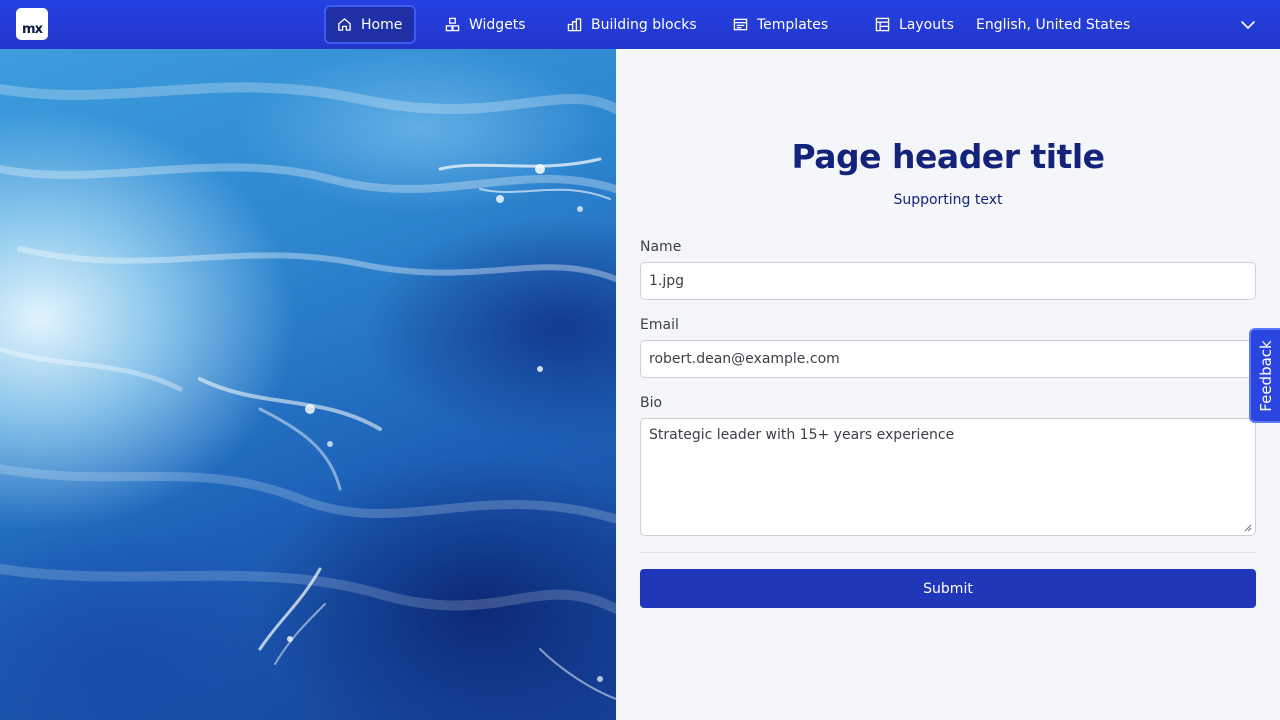  Describe the element at coordinates (644, 24) in the screenshot. I see `nav-label-building-blocks: Building blocks` at that location.